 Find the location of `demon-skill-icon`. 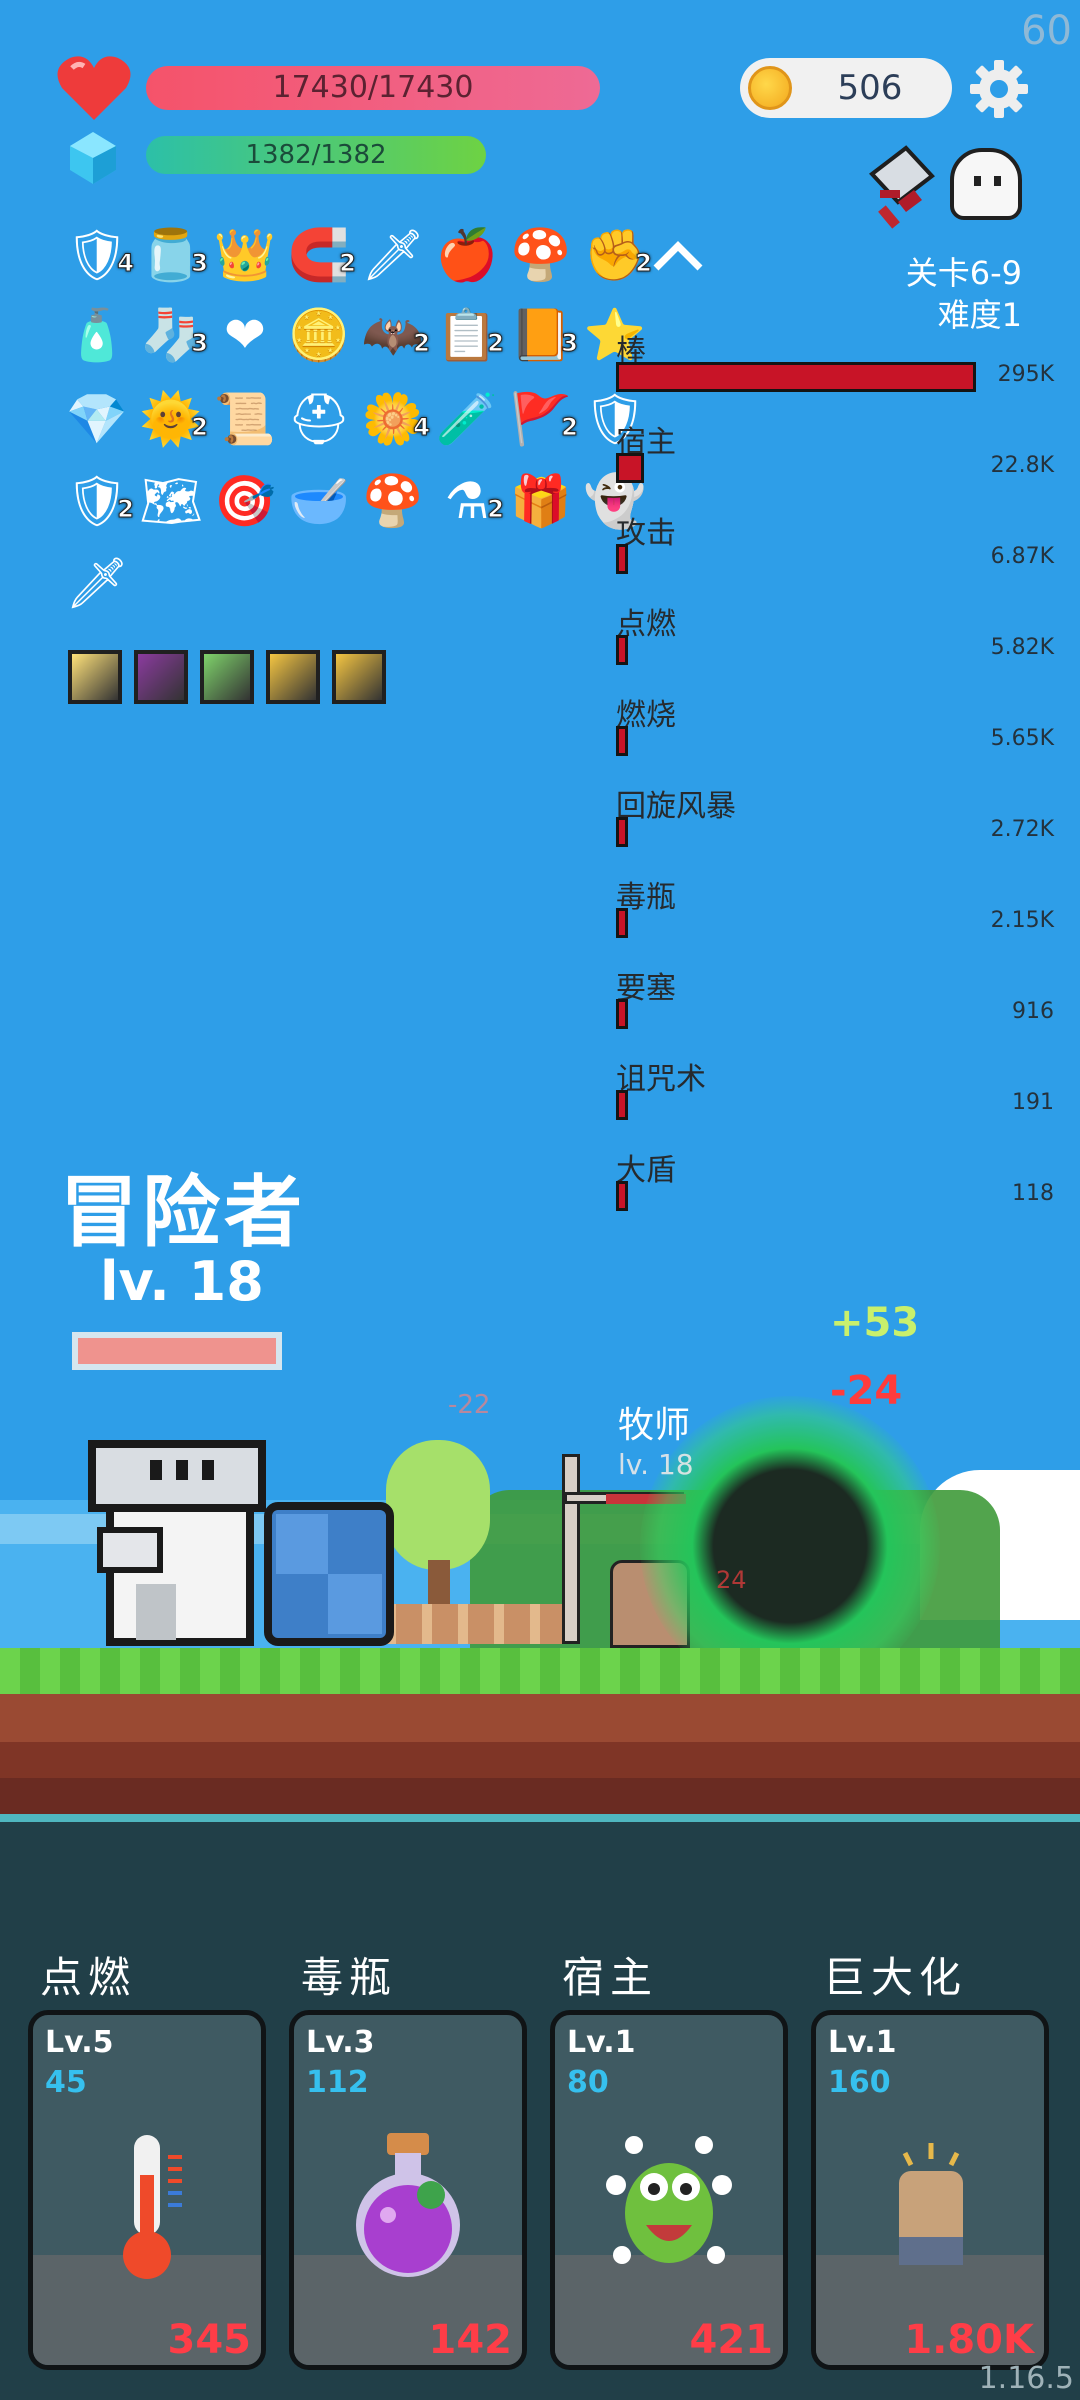

demon-skill-icon is located at coordinates (161, 677).